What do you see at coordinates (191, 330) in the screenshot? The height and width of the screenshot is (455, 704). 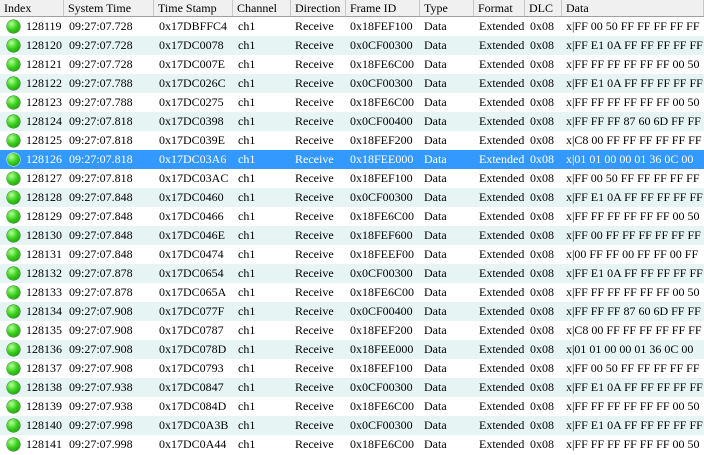 I see `cell-time-stamp: 0x17DC0787` at bounding box center [191, 330].